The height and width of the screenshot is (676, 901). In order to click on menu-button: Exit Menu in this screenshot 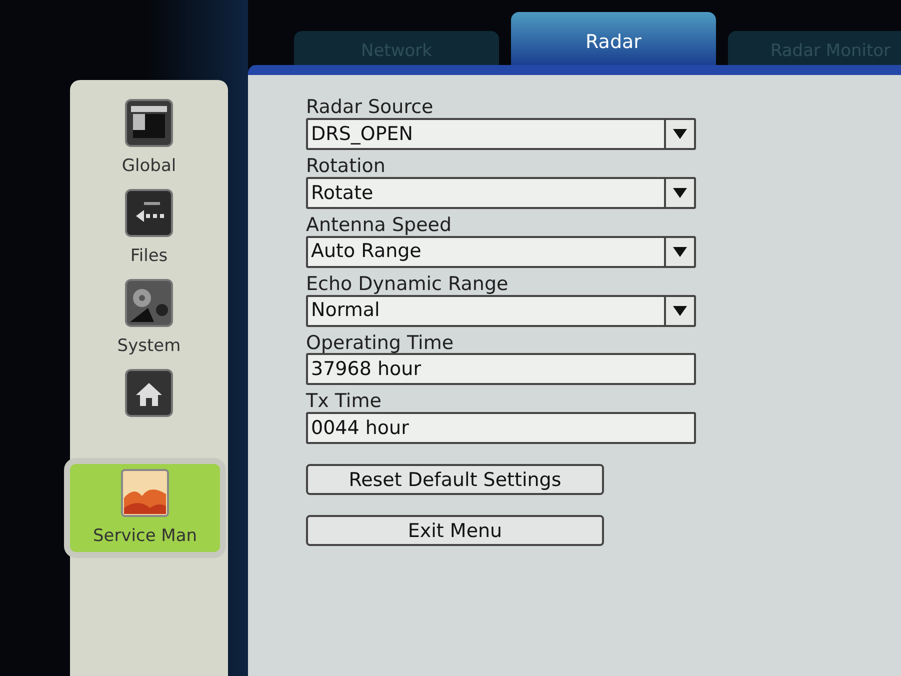, I will do `click(455, 530)`.